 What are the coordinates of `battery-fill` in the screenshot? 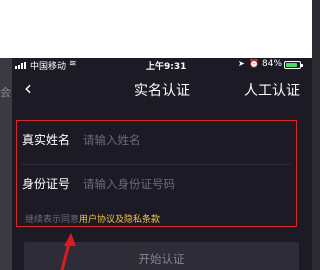 It's located at (291, 65).